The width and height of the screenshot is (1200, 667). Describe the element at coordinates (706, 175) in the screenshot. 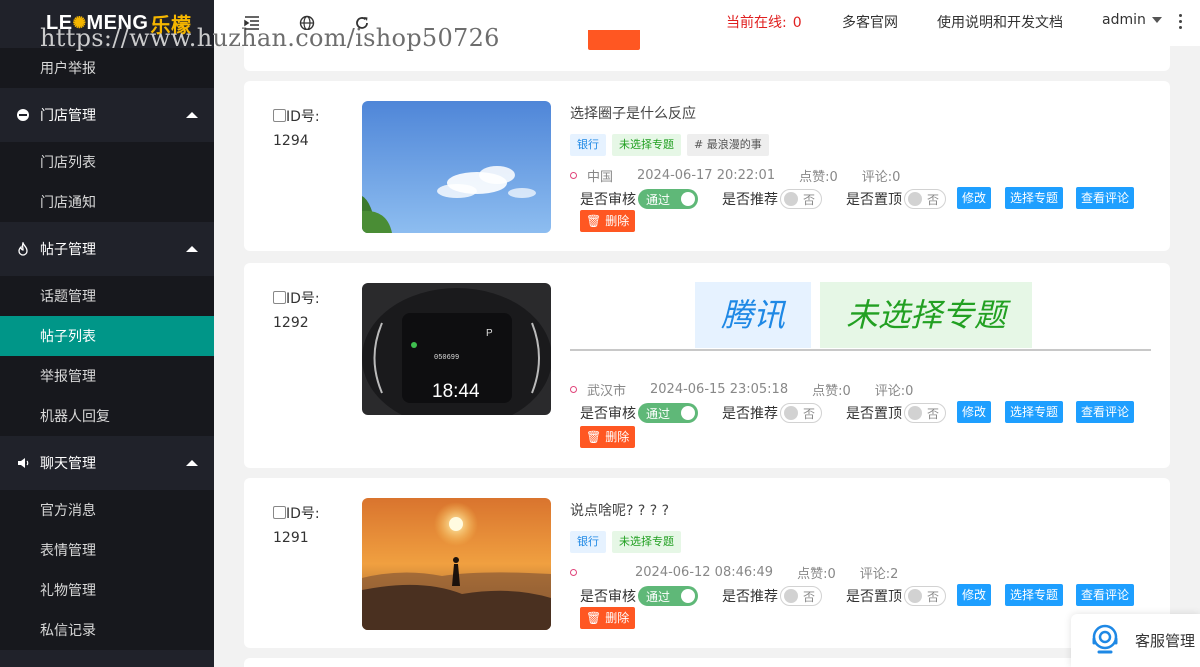

I see `post-time: 2024-06-17 20:22:01` at that location.